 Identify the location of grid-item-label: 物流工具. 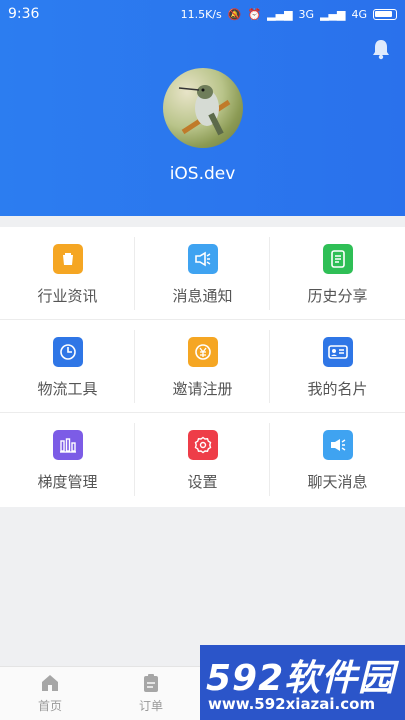
(67, 389).